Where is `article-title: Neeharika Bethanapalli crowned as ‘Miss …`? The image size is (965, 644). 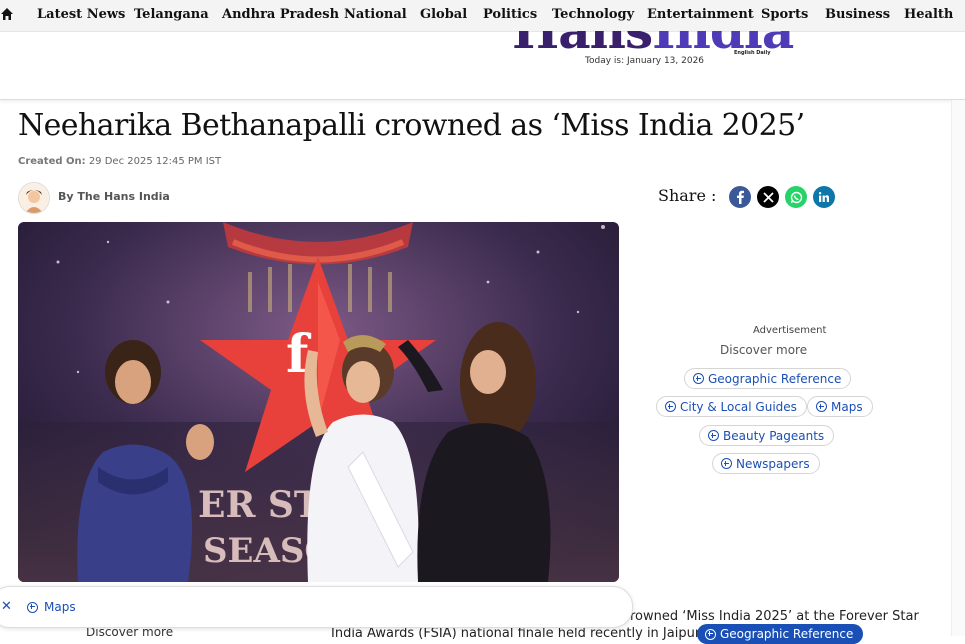 article-title: Neeharika Bethanapalli crowned as ‘Miss … is located at coordinates (411, 125).